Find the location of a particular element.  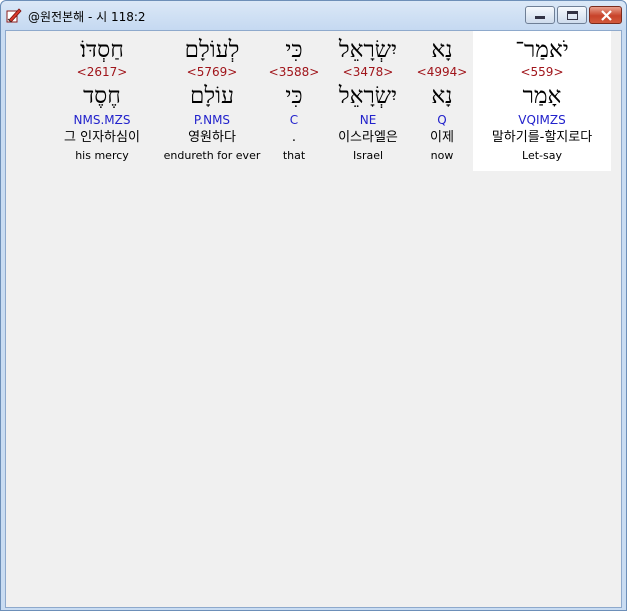

morphology-code: NMS.MZS is located at coordinates (102, 120).